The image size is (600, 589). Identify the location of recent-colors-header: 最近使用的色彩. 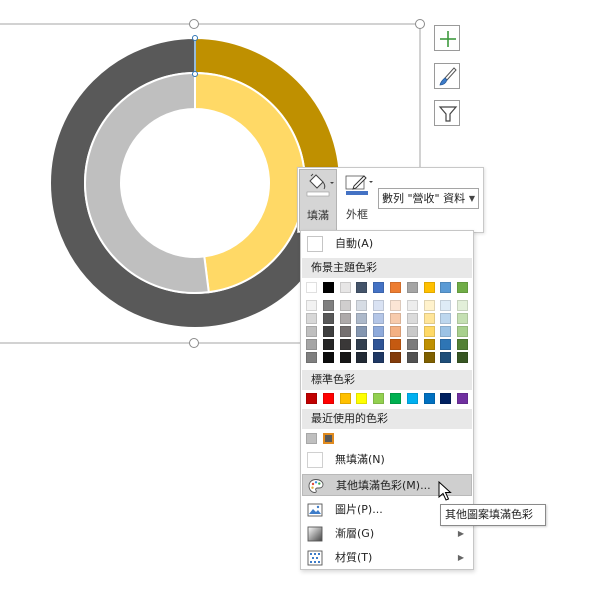
(387, 419).